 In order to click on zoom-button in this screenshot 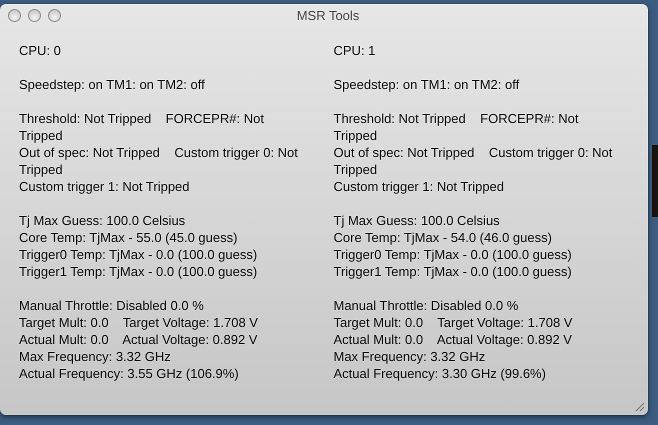, I will do `click(54, 15)`.